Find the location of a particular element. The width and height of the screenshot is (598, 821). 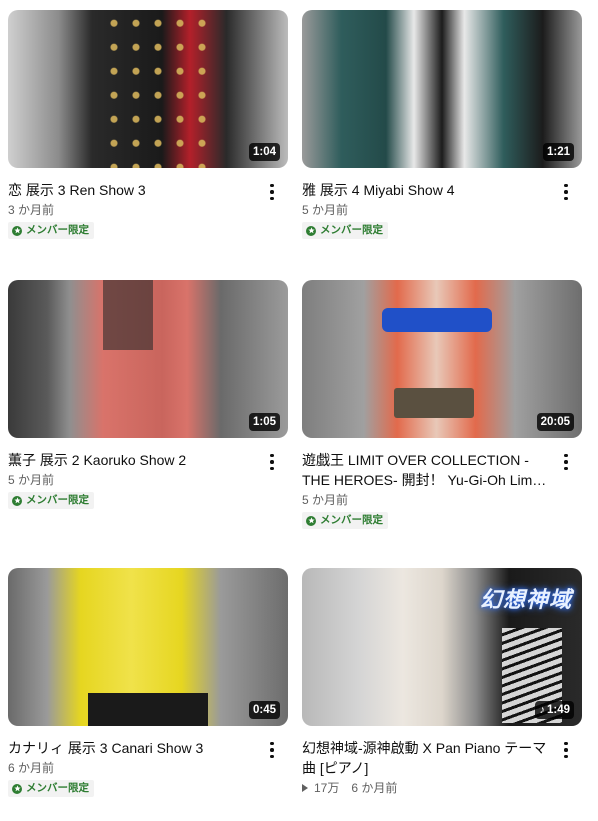

view-count: 17万 is located at coordinates (327, 788).